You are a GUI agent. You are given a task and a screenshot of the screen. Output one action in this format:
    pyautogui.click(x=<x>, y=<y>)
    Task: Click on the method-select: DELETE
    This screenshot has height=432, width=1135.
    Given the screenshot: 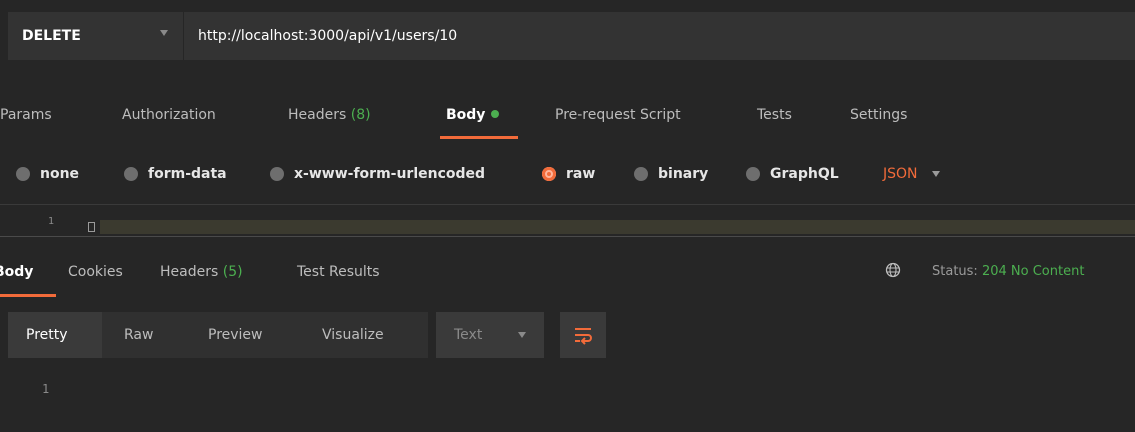 What is the action you would take?
    pyautogui.click(x=95, y=36)
    